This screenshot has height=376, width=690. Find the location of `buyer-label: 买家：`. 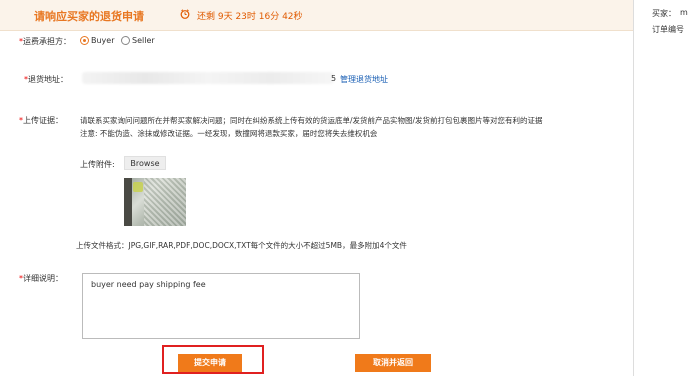

buyer-label: 买家： is located at coordinates (664, 13).